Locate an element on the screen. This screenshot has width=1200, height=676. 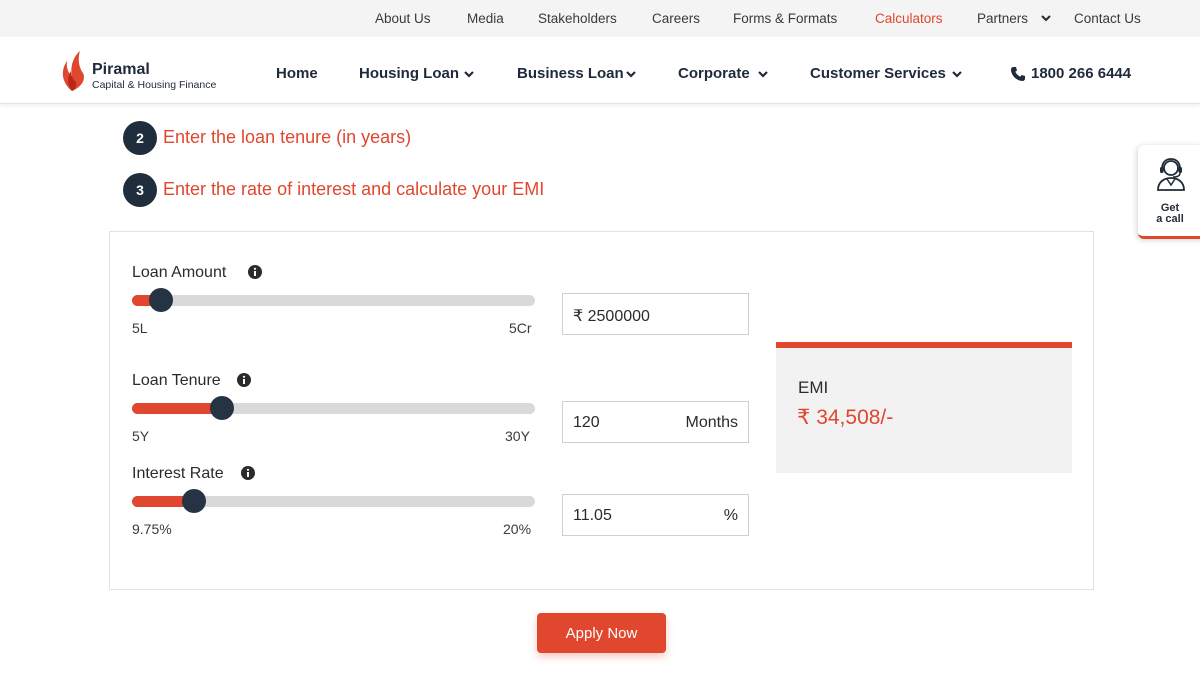
piramal-flame-icon is located at coordinates (73, 71).